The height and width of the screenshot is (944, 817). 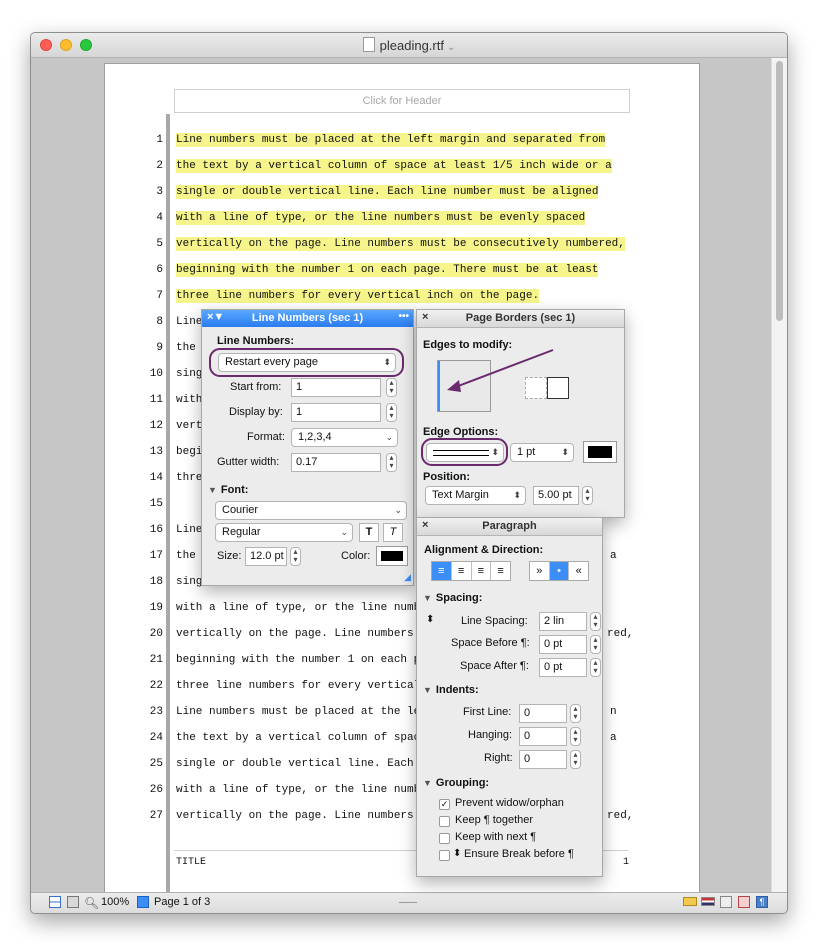 What do you see at coordinates (462, 571) in the screenshot?
I see `align-center-icon: ≡` at bounding box center [462, 571].